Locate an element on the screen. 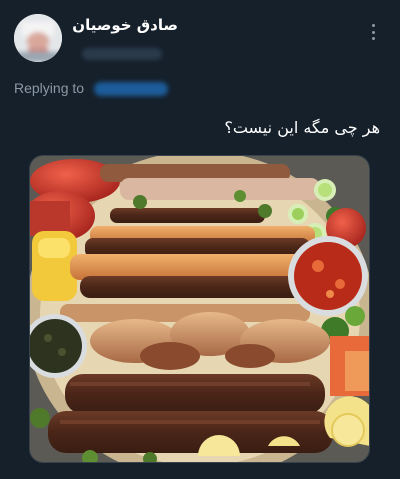 This screenshot has height=479, width=400. tweet-text: هر چی مگه این نیست؟ is located at coordinates (302, 127).